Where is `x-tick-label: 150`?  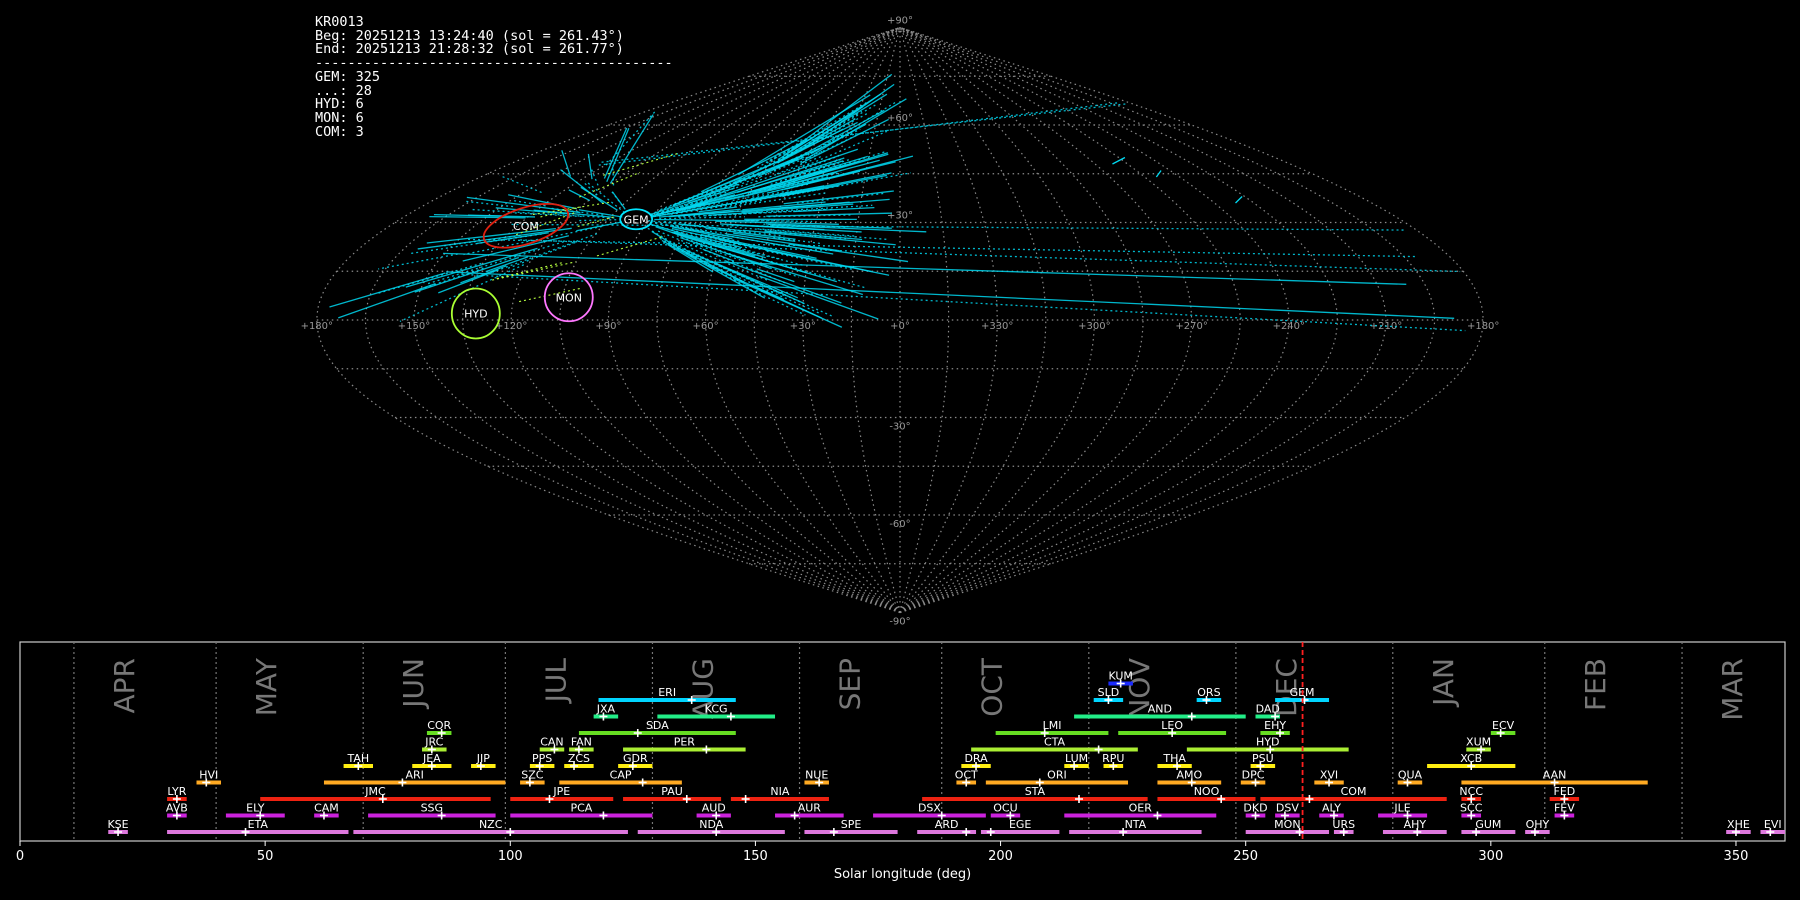
x-tick-label: 150 is located at coordinates (755, 856).